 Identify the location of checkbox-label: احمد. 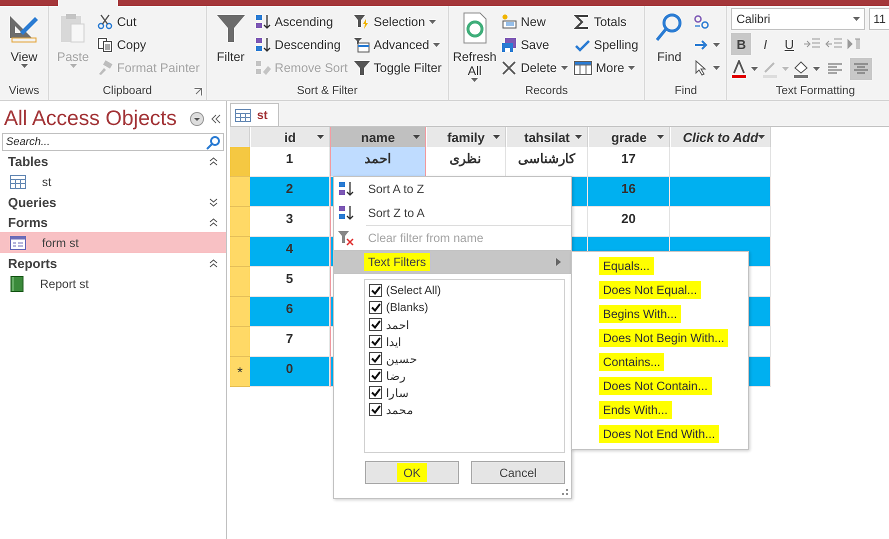
(397, 325).